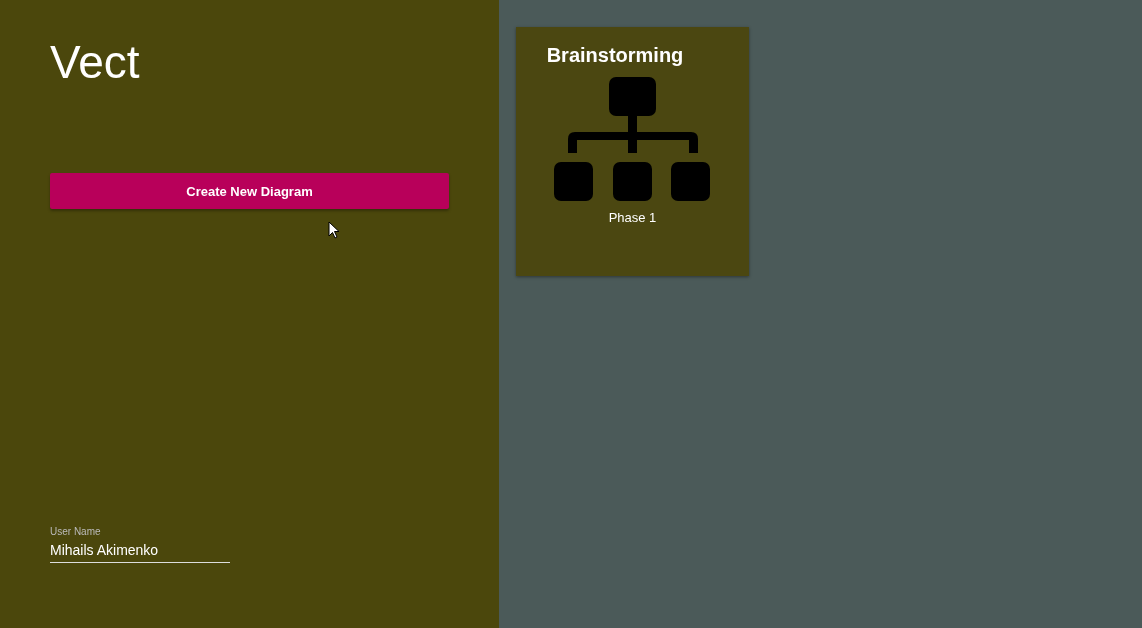 The height and width of the screenshot is (628, 1142). Describe the element at coordinates (95, 62) in the screenshot. I see `app-title: Vect` at that location.